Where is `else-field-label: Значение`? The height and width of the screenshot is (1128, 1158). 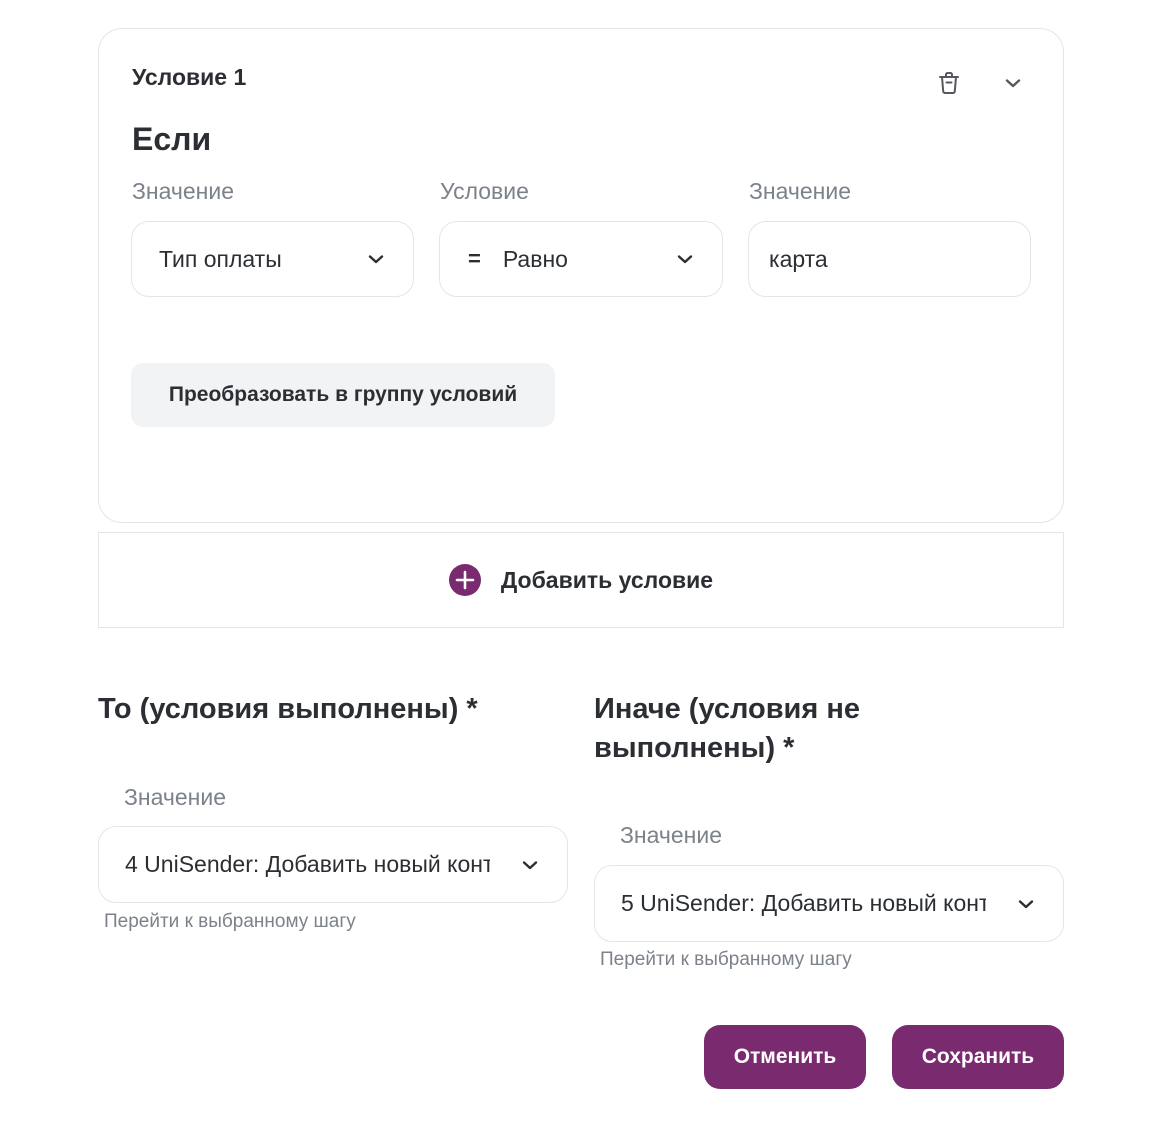
else-field-label: Значение is located at coordinates (671, 835).